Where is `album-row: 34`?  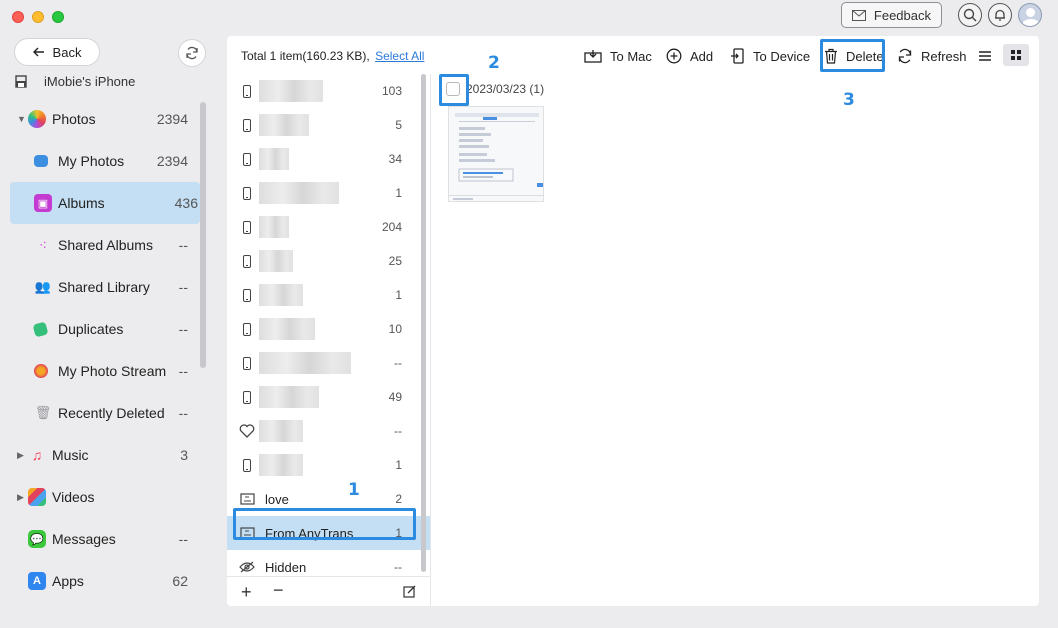 album-row: 34 is located at coordinates (328, 159).